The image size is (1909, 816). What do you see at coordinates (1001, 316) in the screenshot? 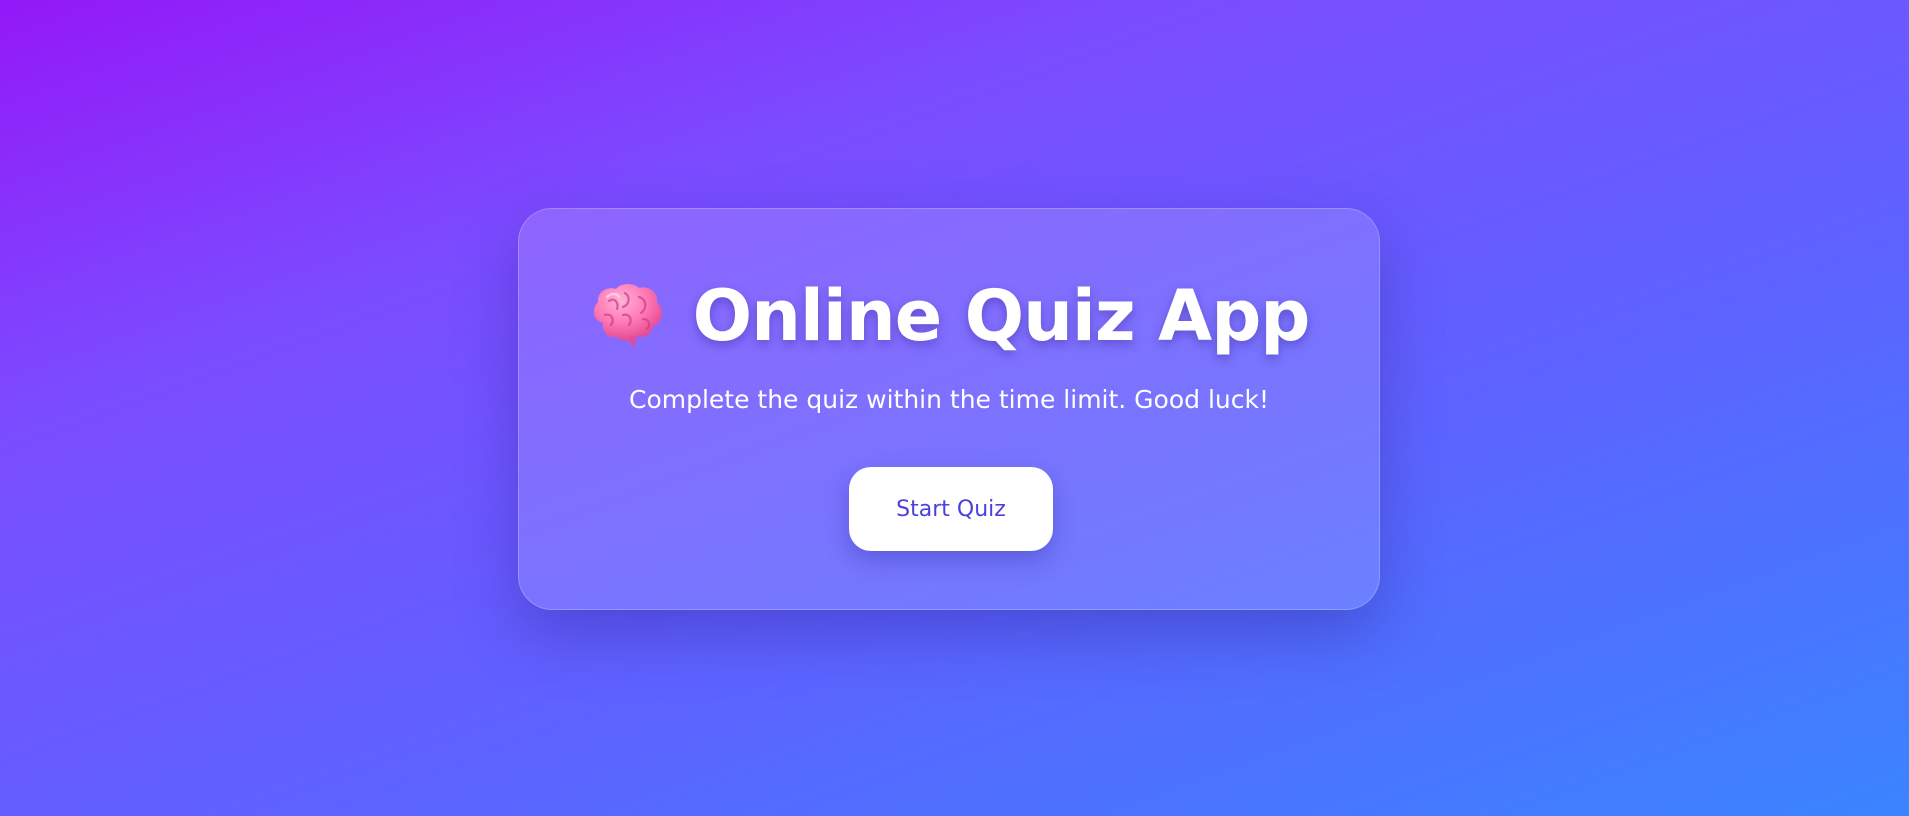
I see `page-title: Online Quiz App` at bounding box center [1001, 316].